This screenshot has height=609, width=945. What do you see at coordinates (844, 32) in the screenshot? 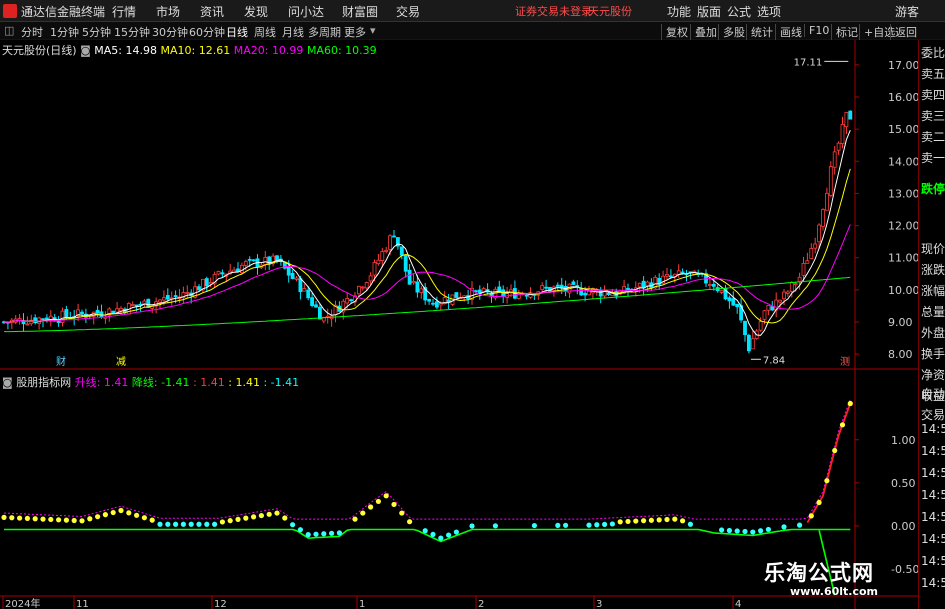
I see `toolbar-button: 标记` at bounding box center [844, 32].